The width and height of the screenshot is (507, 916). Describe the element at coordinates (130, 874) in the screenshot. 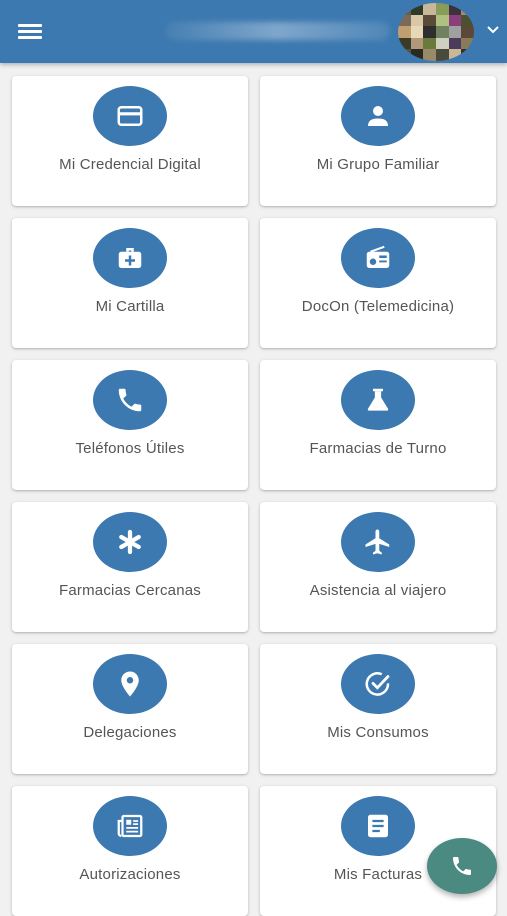

I see `menu-card-label: Autorizaciones` at that location.